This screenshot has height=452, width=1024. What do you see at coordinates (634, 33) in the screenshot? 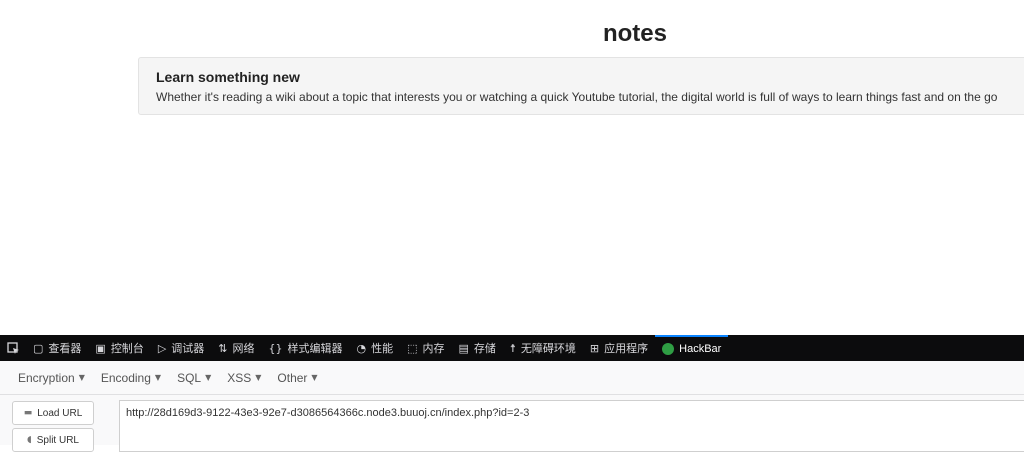
I see `page-title: notes` at bounding box center [634, 33].